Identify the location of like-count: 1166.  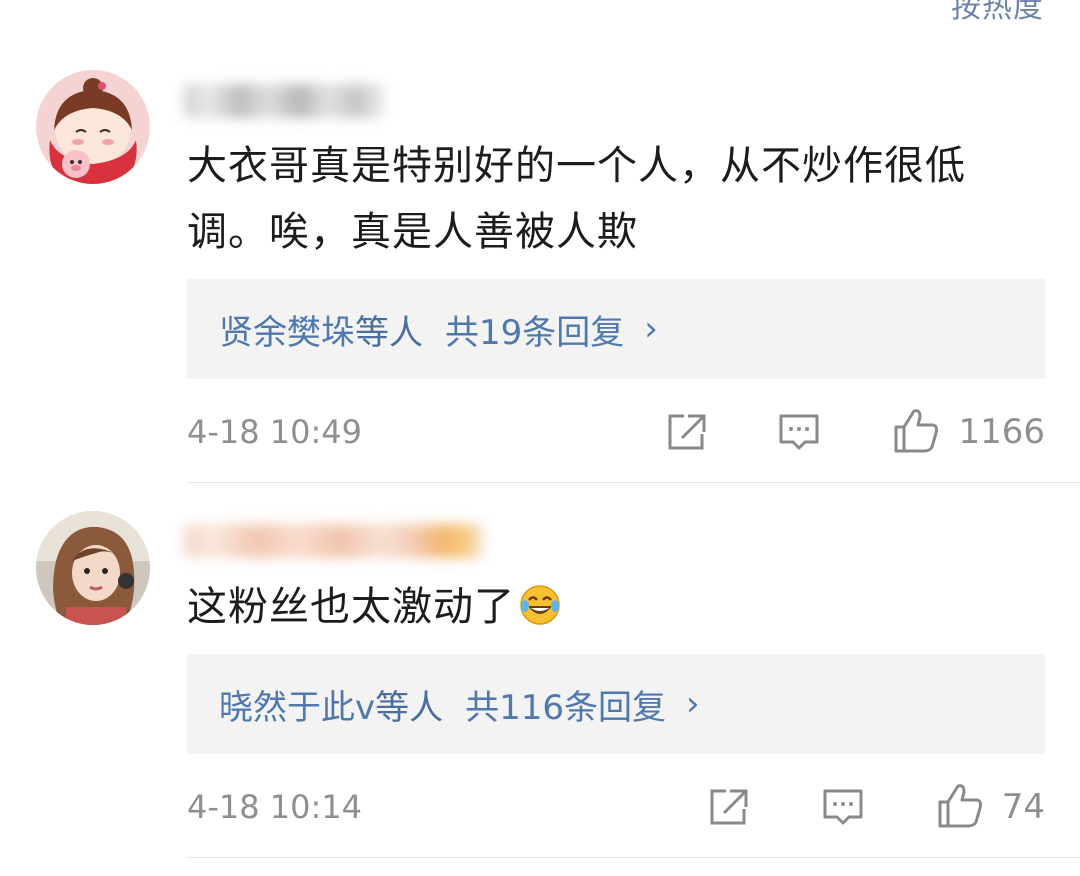
(1001, 432).